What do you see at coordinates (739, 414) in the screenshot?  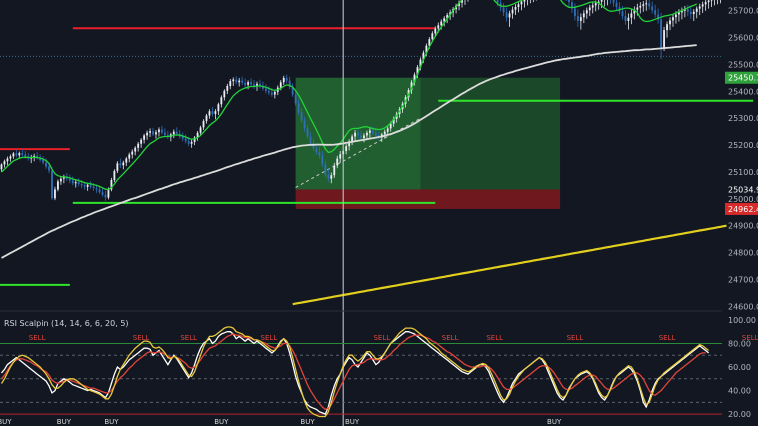 I see `oscillator-tick-label: 20.00` at bounding box center [739, 414].